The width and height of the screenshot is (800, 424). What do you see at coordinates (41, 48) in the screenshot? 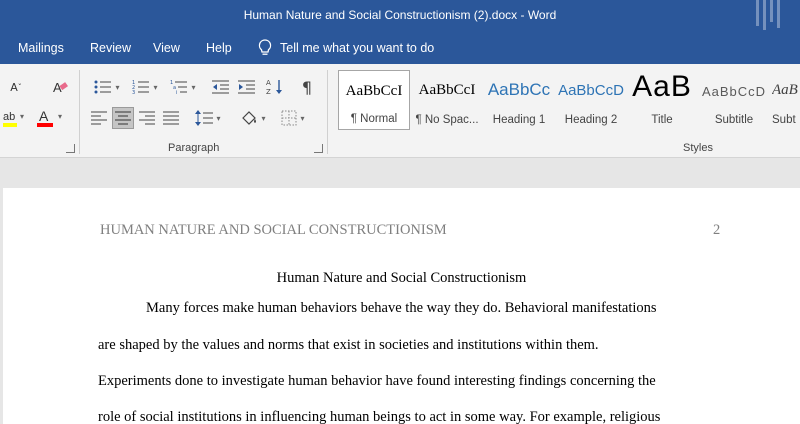
I see `tab-mailings: Mailings` at bounding box center [41, 48].